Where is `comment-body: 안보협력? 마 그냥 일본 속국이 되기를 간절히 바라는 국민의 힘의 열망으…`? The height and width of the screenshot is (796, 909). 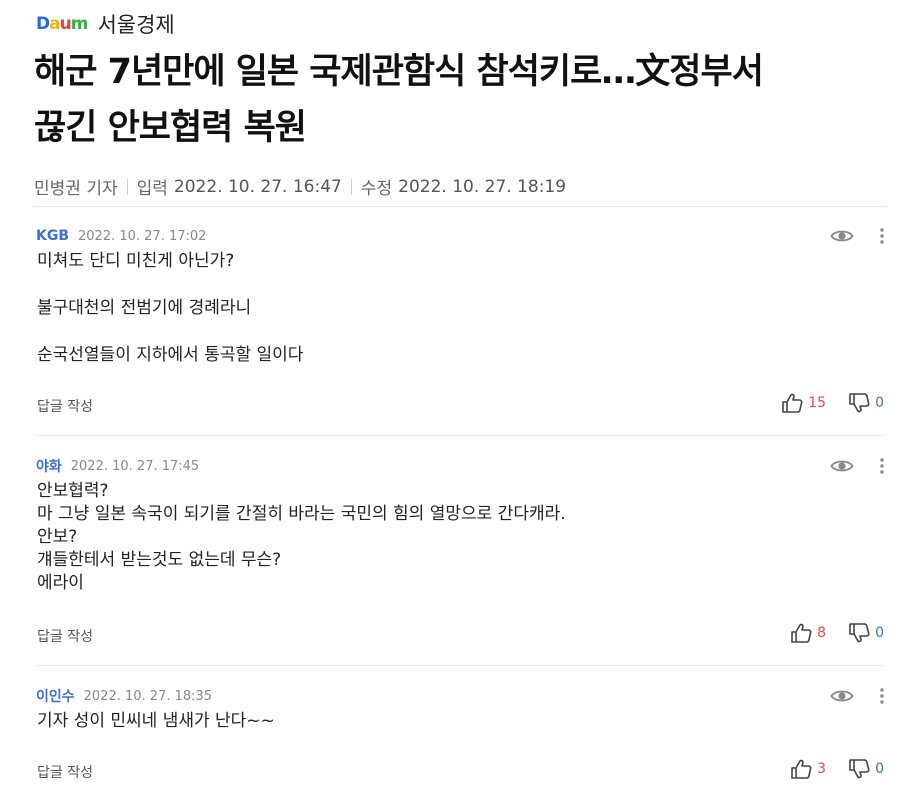 comment-body: 안보협력? 마 그냥 일본 속국이 되기를 간절히 바라는 국민의 힘의 열망으… is located at coordinates (301, 537).